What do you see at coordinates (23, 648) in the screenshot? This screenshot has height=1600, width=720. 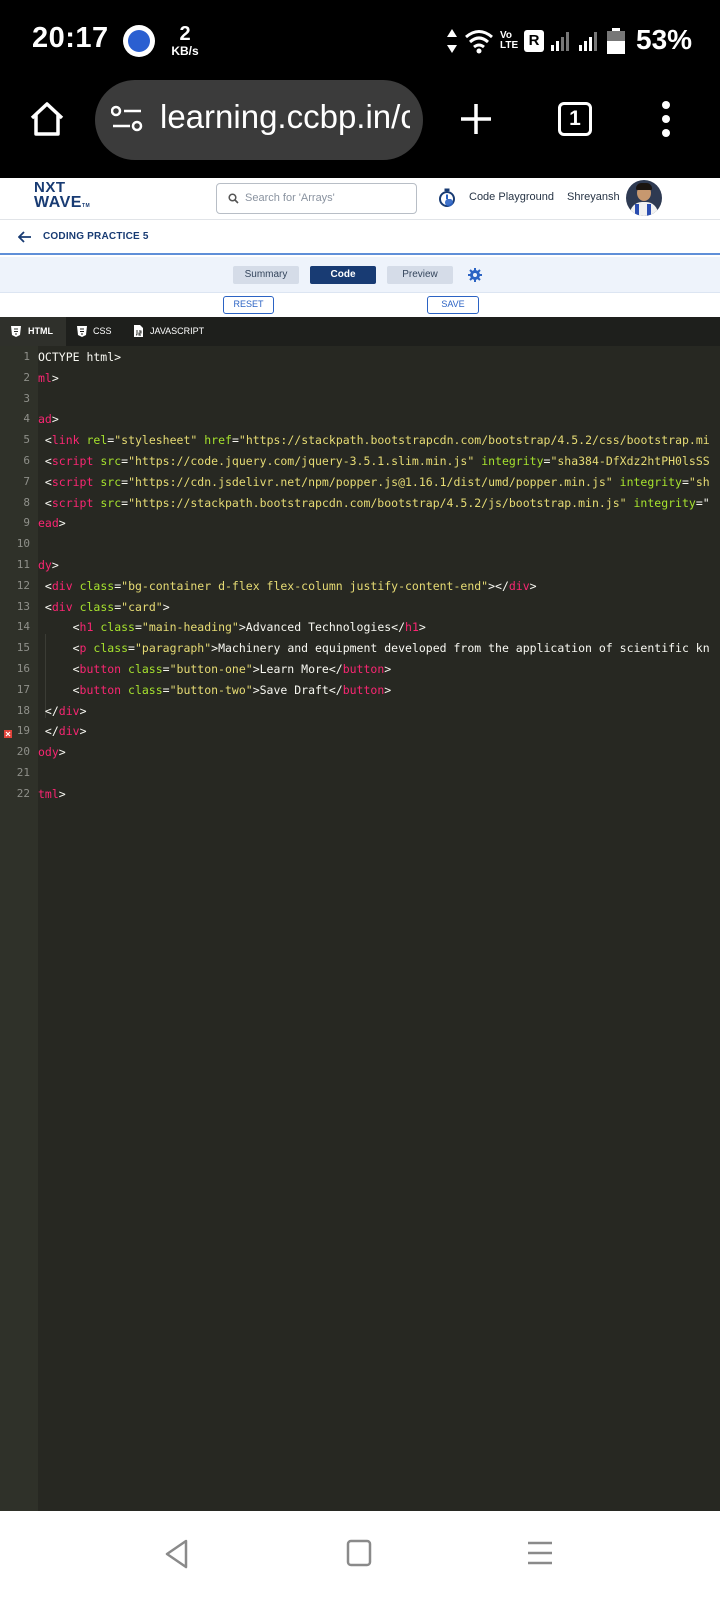 I see `line-number: 15` at bounding box center [23, 648].